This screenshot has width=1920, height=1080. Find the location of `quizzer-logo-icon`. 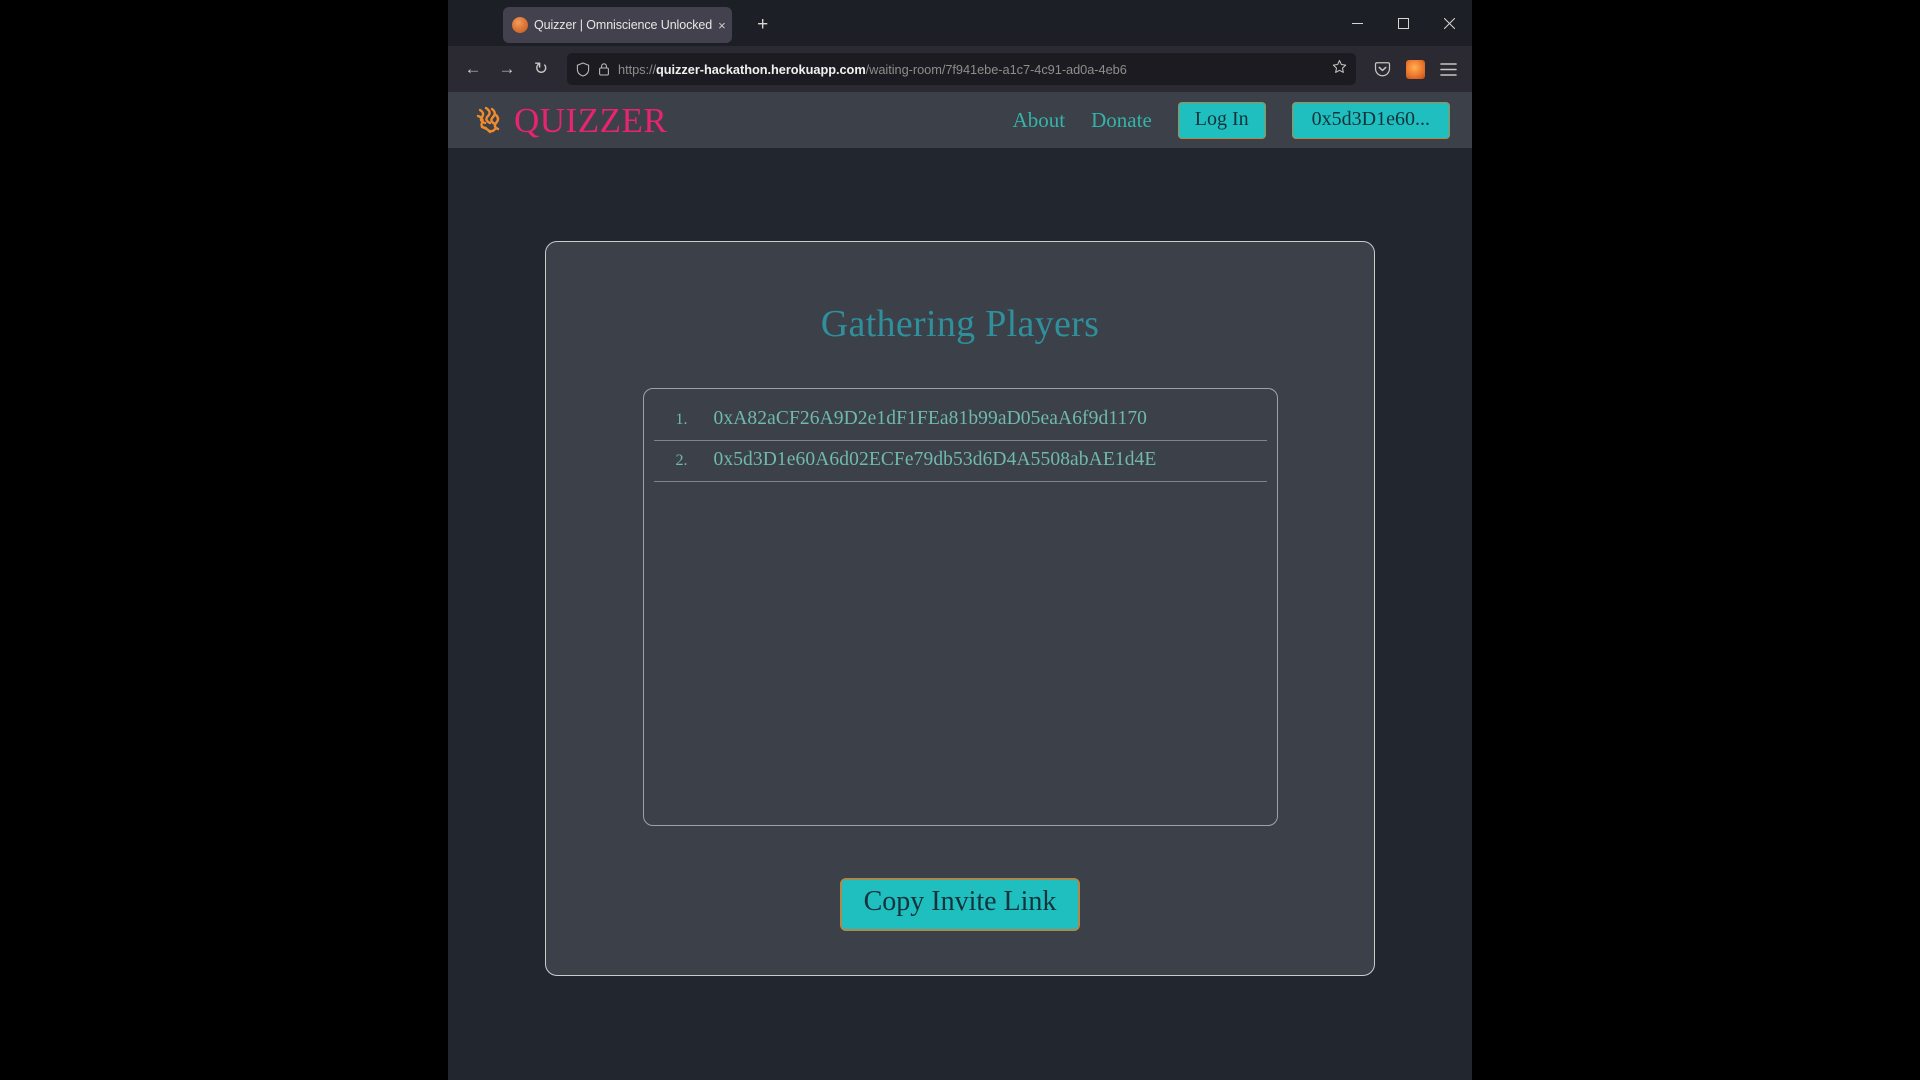

quizzer-logo-icon is located at coordinates (489, 120).